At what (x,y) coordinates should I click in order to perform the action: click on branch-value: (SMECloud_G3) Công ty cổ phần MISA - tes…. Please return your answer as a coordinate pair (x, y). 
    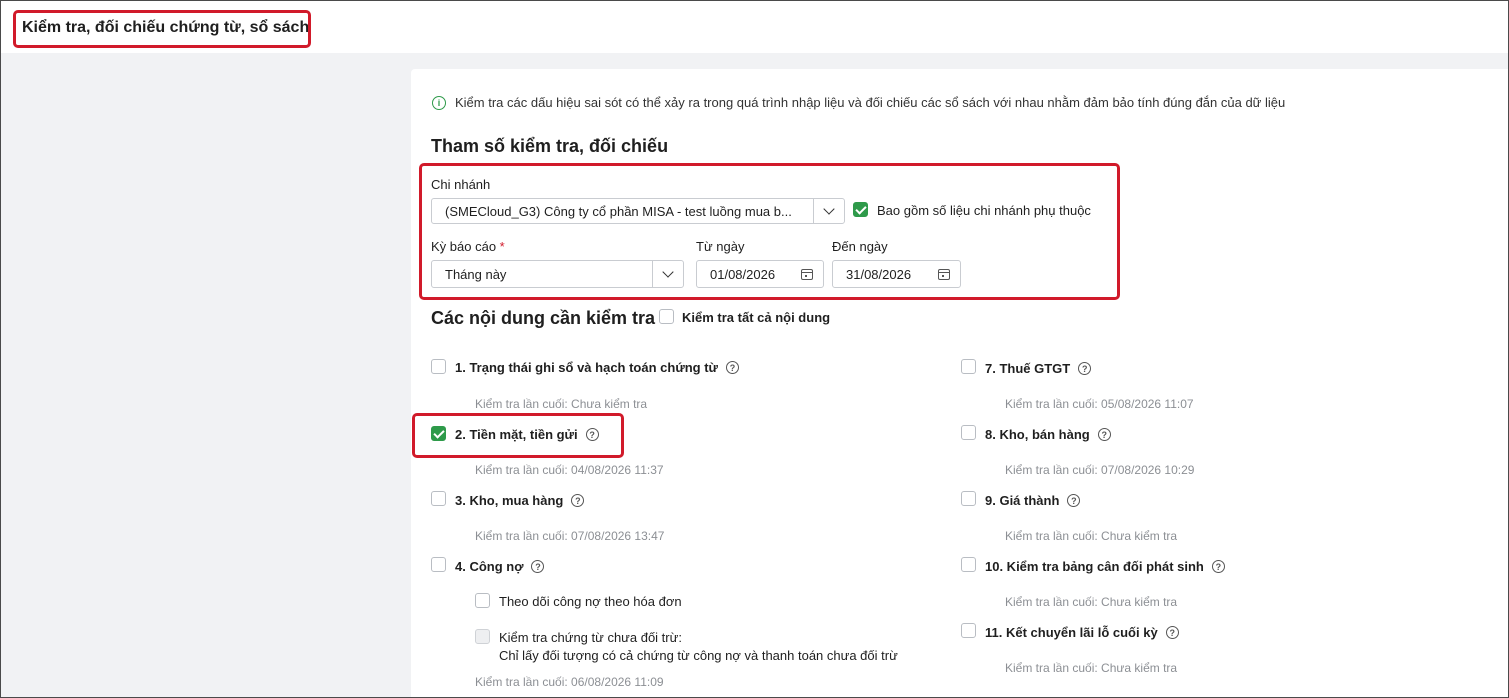
    Looking at the image, I should click on (618, 211).